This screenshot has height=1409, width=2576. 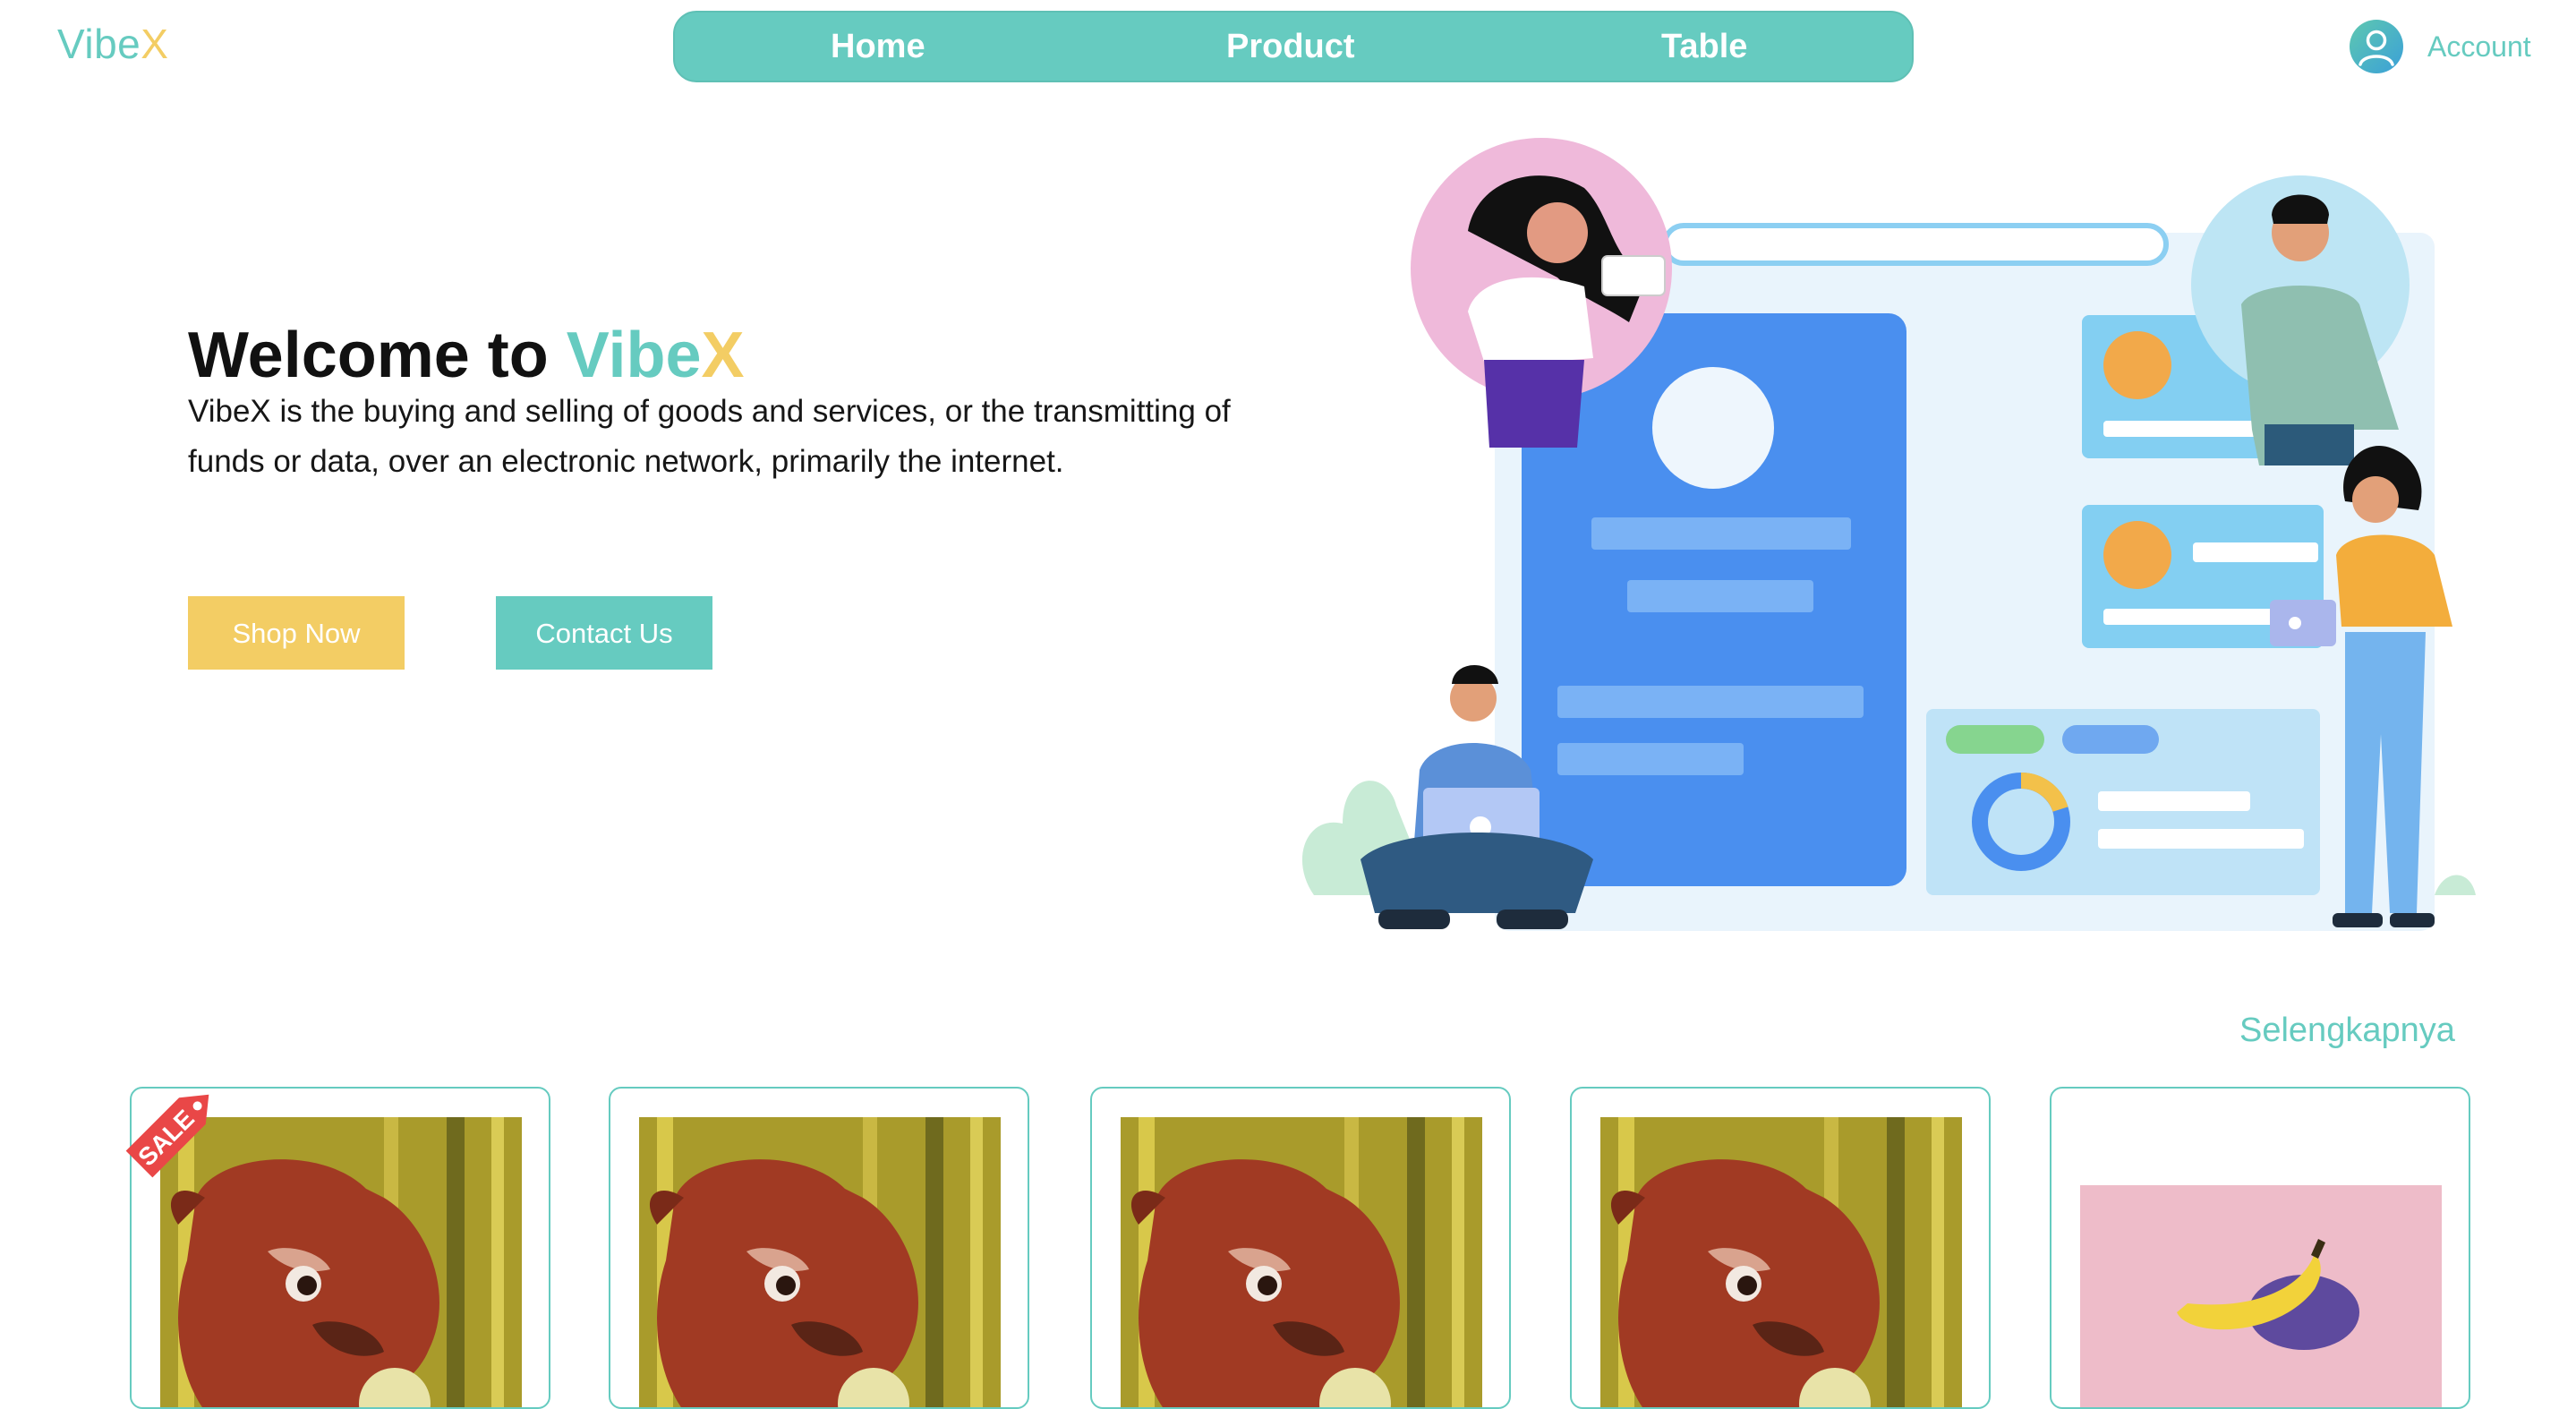 I want to click on logo: VibeX, so click(x=112, y=44).